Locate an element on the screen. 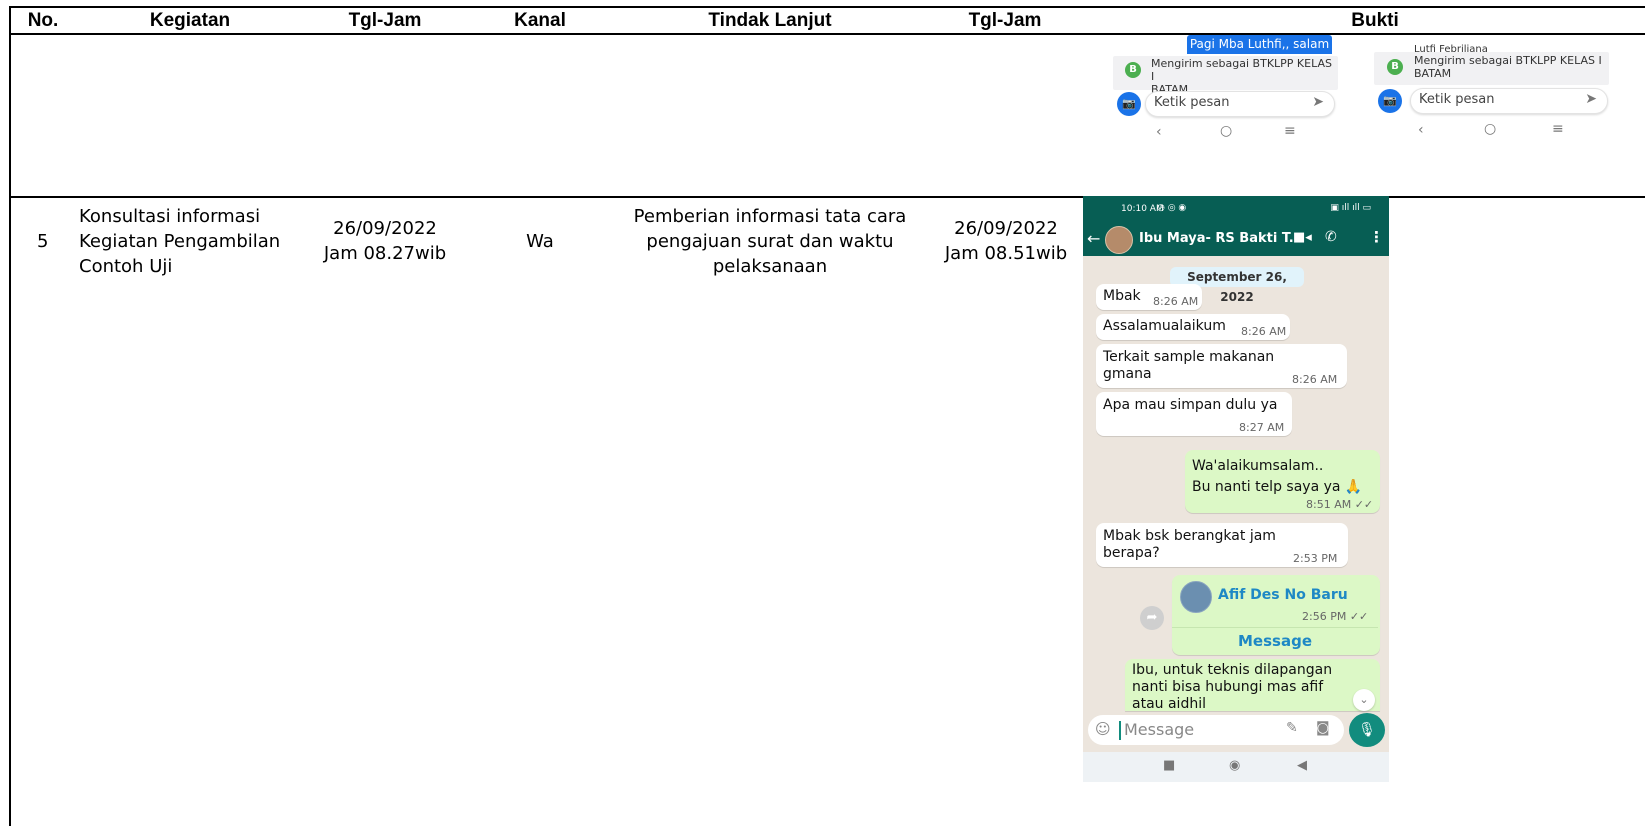 Image resolution: width=1645 pixels, height=826 pixels. message-text: Mbak bsk berangkat jam is located at coordinates (1189, 536).